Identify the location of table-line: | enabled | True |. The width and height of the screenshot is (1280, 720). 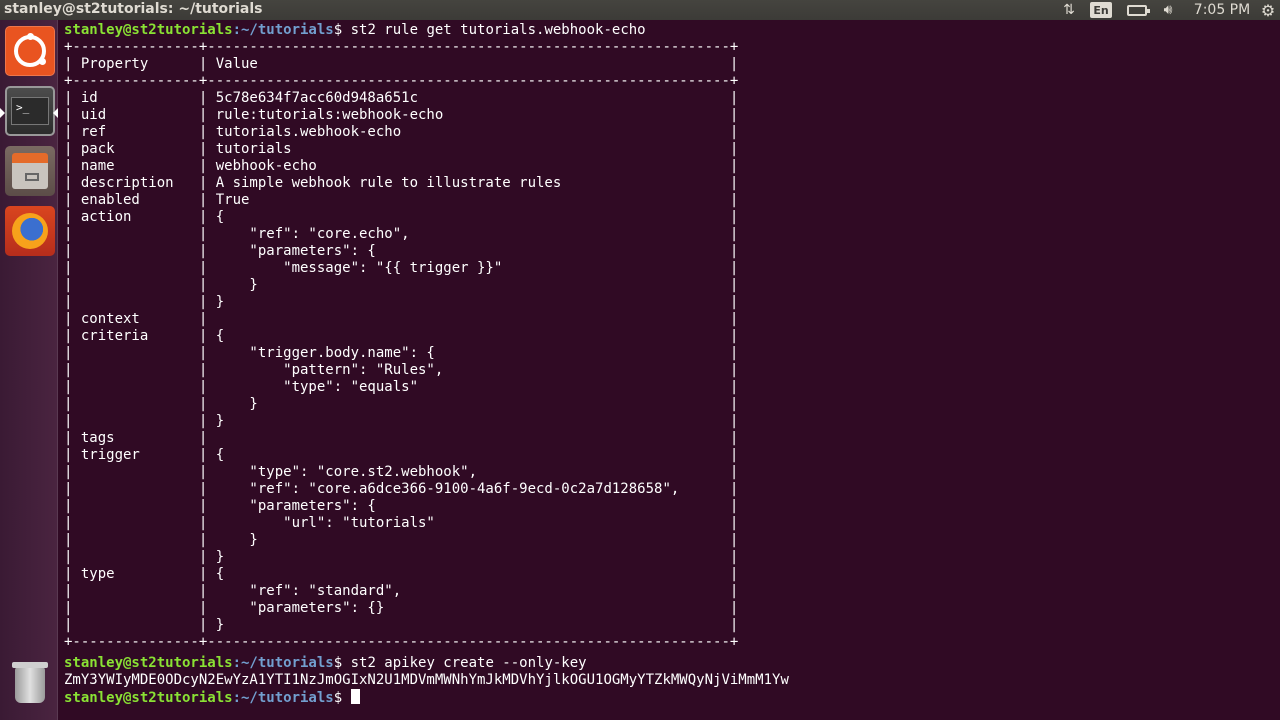
(401, 200).